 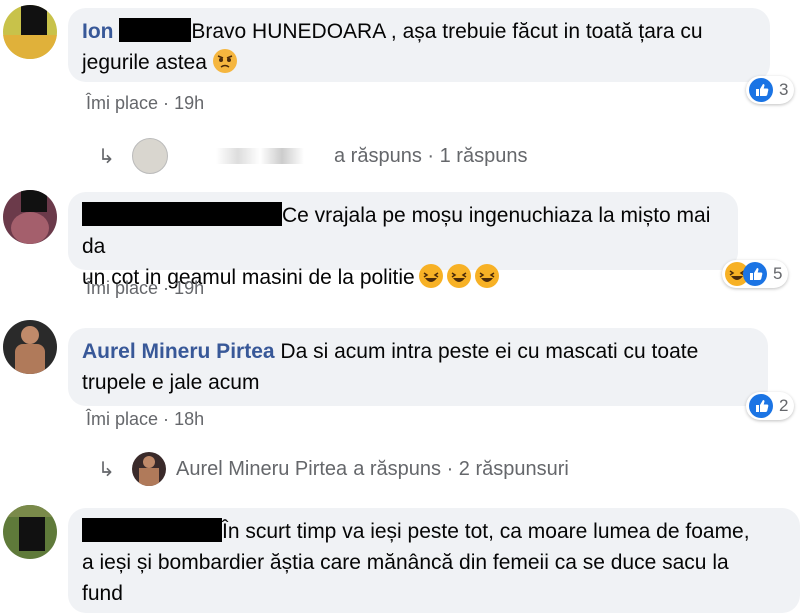 I want to click on reaction-count: 2, so click(x=784, y=405).